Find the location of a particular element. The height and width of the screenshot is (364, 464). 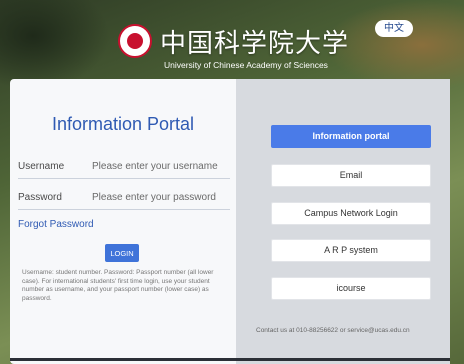

menu-icourse-button: icourse is located at coordinates (351, 288).